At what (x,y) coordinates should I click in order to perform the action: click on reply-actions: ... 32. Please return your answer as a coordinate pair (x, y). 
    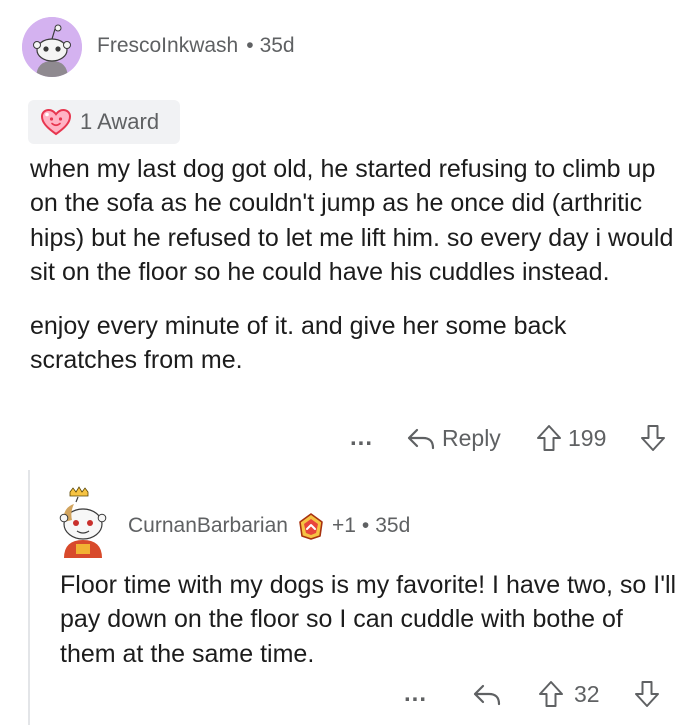
    Looking at the image, I should click on (535, 694).